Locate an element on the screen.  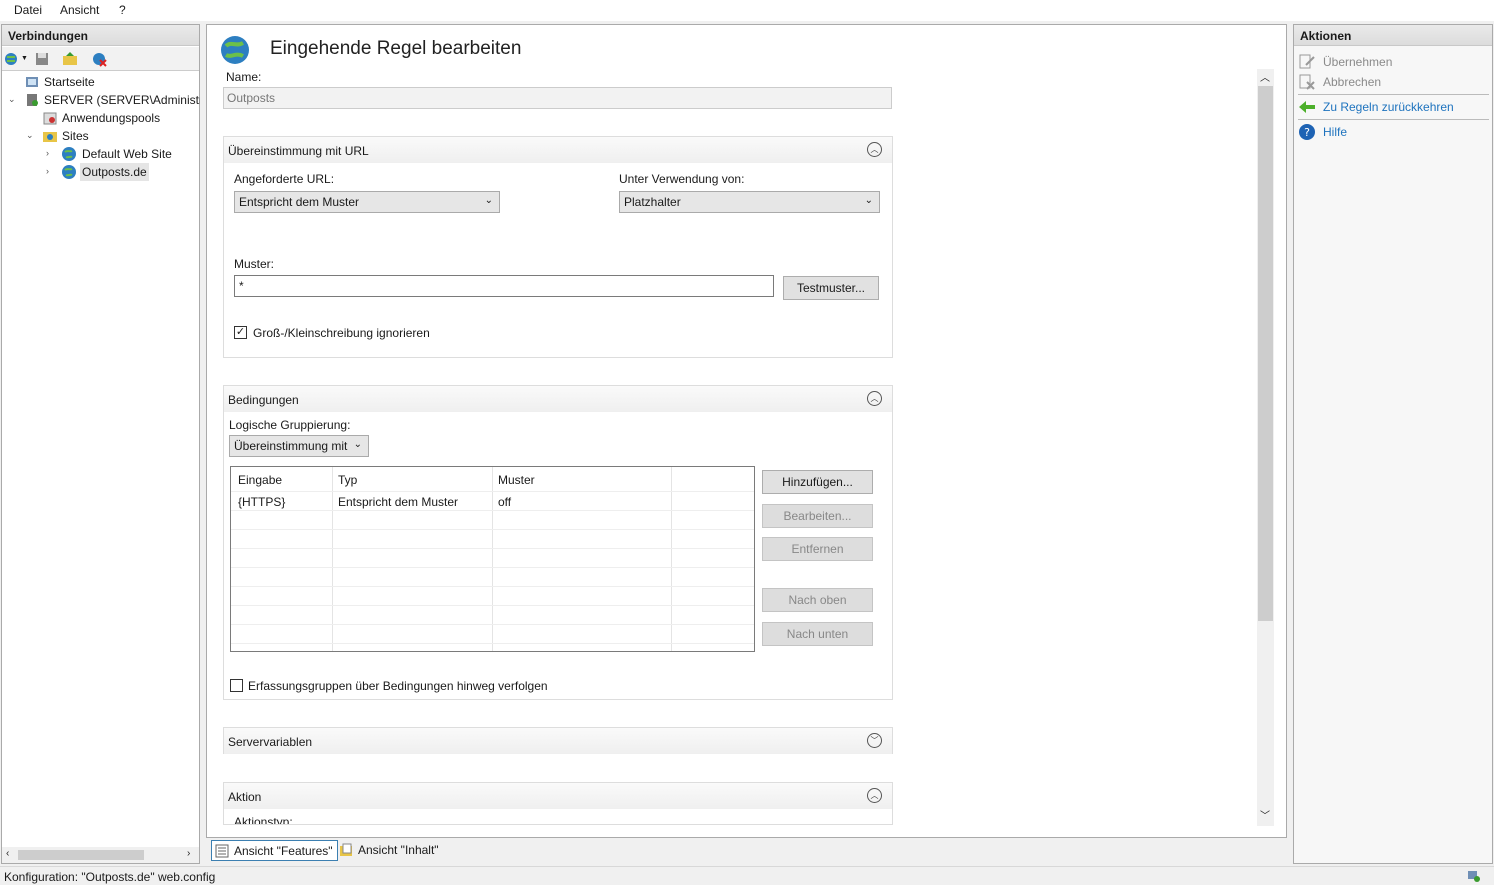
url-section-header: Übereinstimmung mit URL ︿ is located at coordinates (558, 150).